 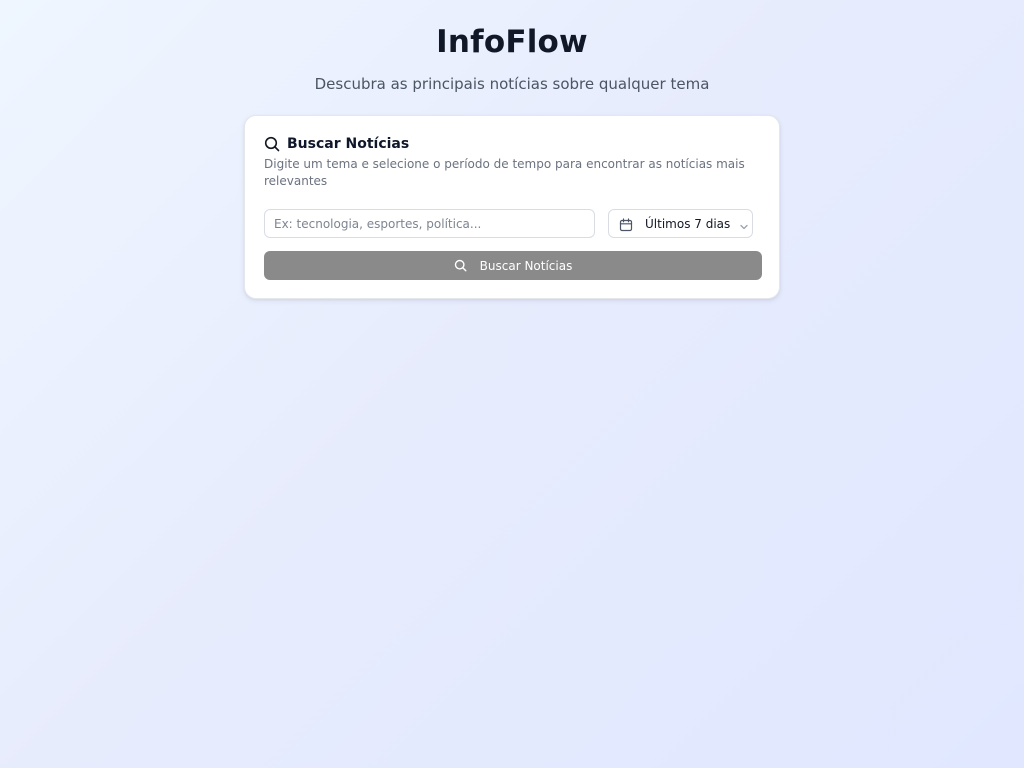 I want to click on chevron-down-icon, so click(x=744, y=224).